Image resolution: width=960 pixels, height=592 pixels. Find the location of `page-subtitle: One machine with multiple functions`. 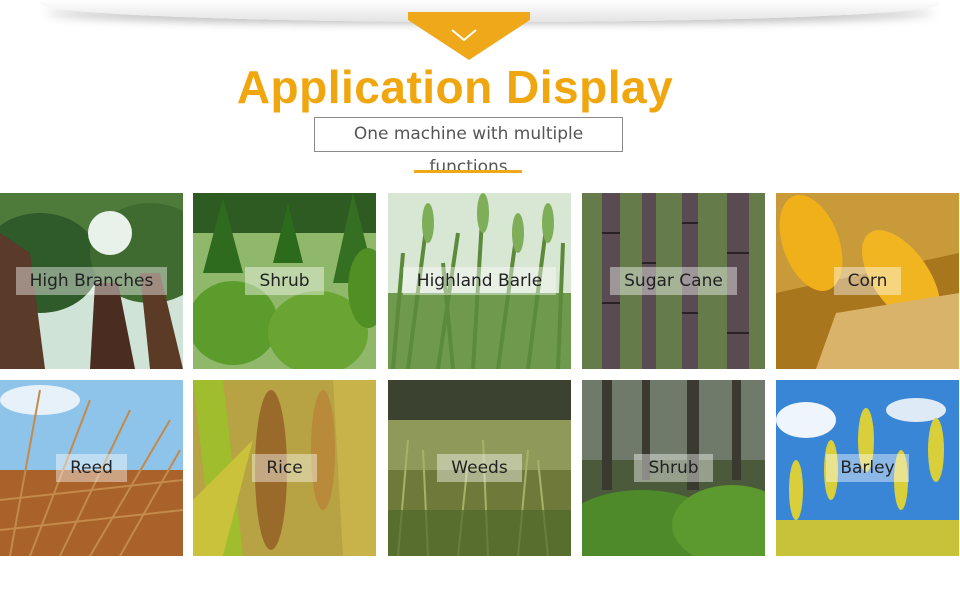

page-subtitle: One machine with multiple functions is located at coordinates (468, 147).